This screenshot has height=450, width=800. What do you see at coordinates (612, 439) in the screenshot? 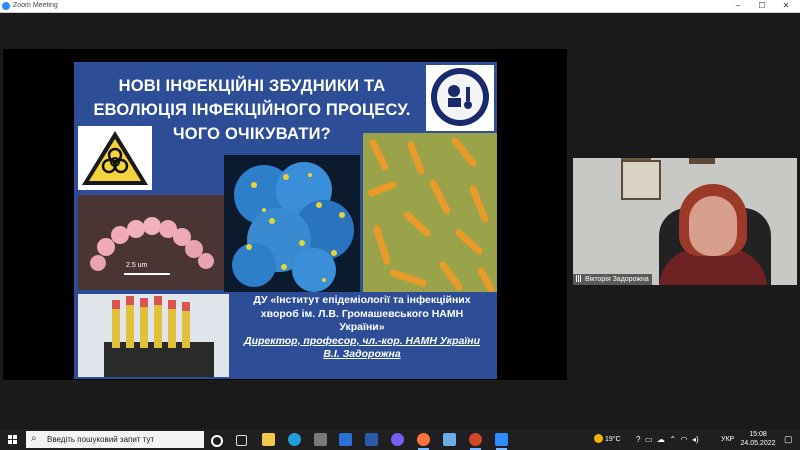
I see `weather-temp: 19°C` at bounding box center [612, 439].